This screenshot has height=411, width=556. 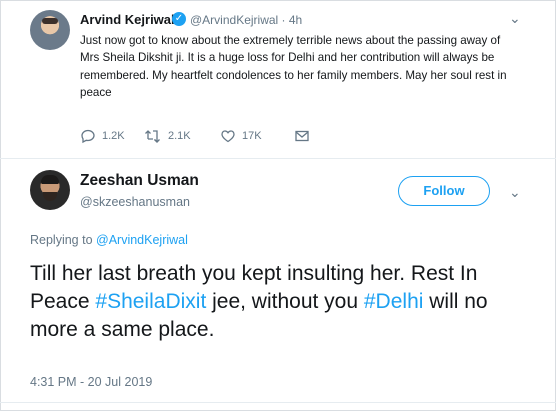 I want to click on like-icon, so click(x=228, y=136).